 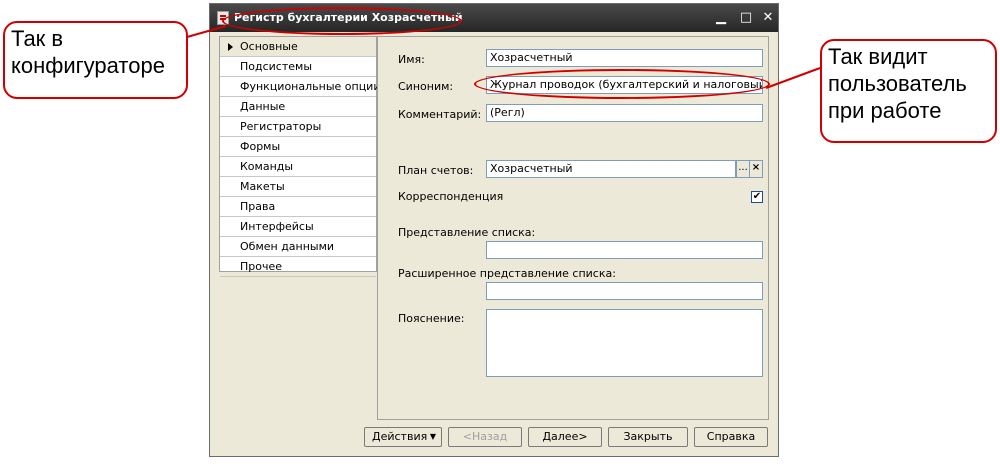 I want to click on user-callout: Так видит пользователь при работе, so click(x=908, y=91).